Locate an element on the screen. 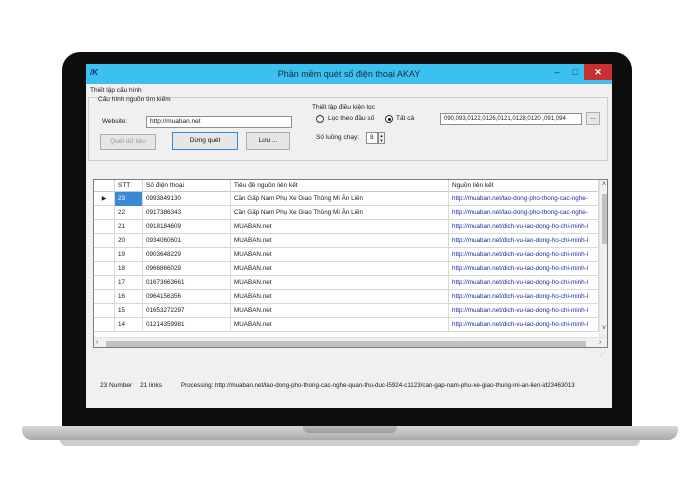 This screenshot has height=500, width=700. config-section-title: Thiết lập cấu hình is located at coordinates (116, 90).